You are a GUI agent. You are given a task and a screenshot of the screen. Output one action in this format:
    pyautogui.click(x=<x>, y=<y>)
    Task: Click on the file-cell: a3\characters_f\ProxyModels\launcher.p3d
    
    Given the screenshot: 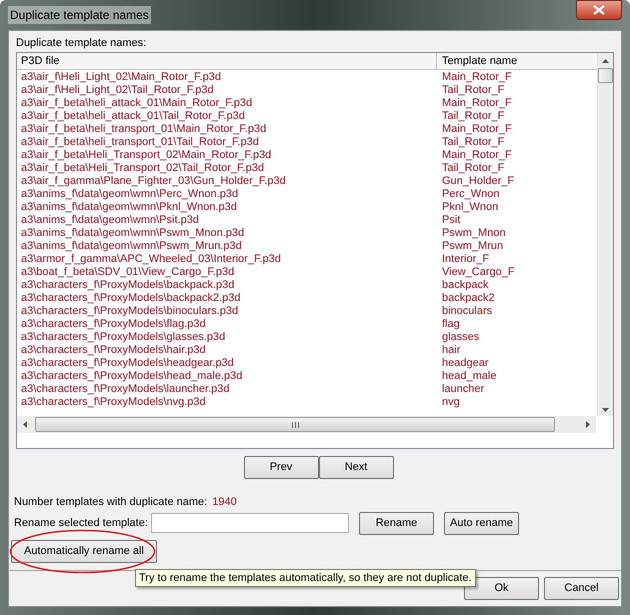 What is the action you would take?
    pyautogui.click(x=227, y=389)
    